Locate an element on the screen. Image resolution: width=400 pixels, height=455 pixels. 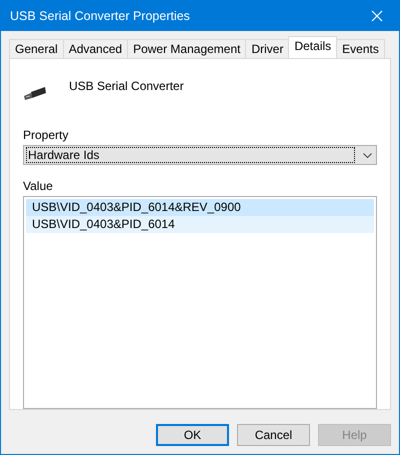
property-label: Property is located at coordinates (46, 135).